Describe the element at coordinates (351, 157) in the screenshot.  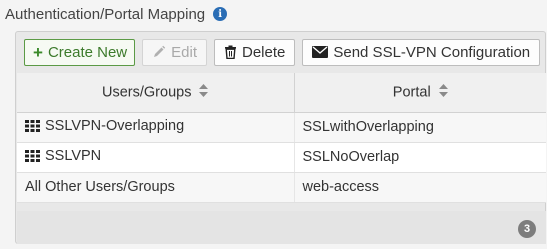
I see `portal-value: SSLNoOverlap` at that location.